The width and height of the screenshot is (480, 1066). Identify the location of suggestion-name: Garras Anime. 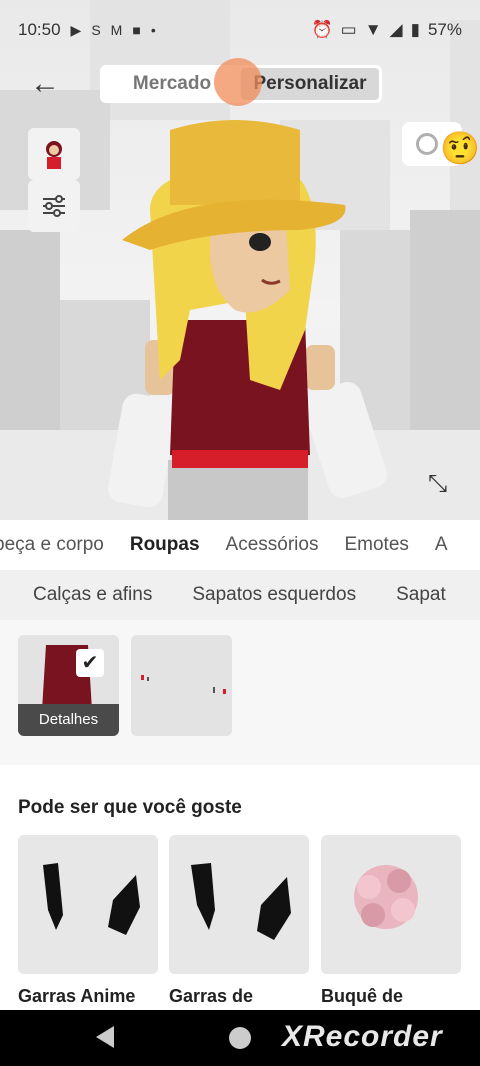
(77, 996).